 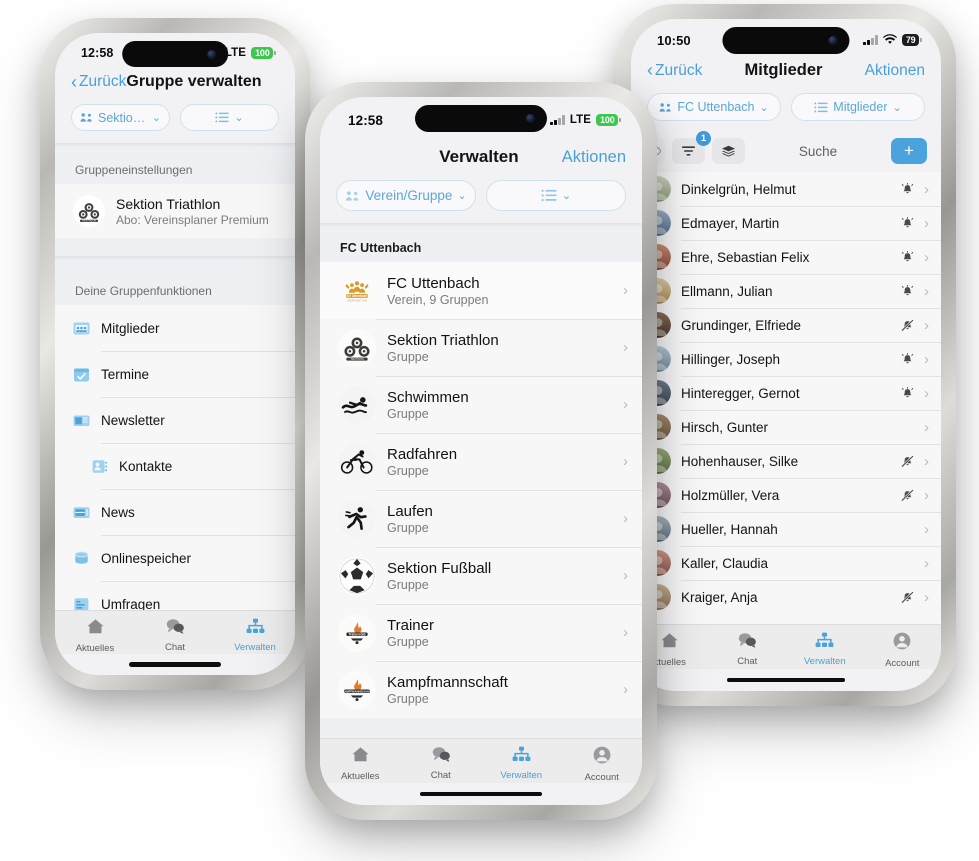 I want to click on chip-group-label: FC Uttenbach, so click(x=716, y=107).